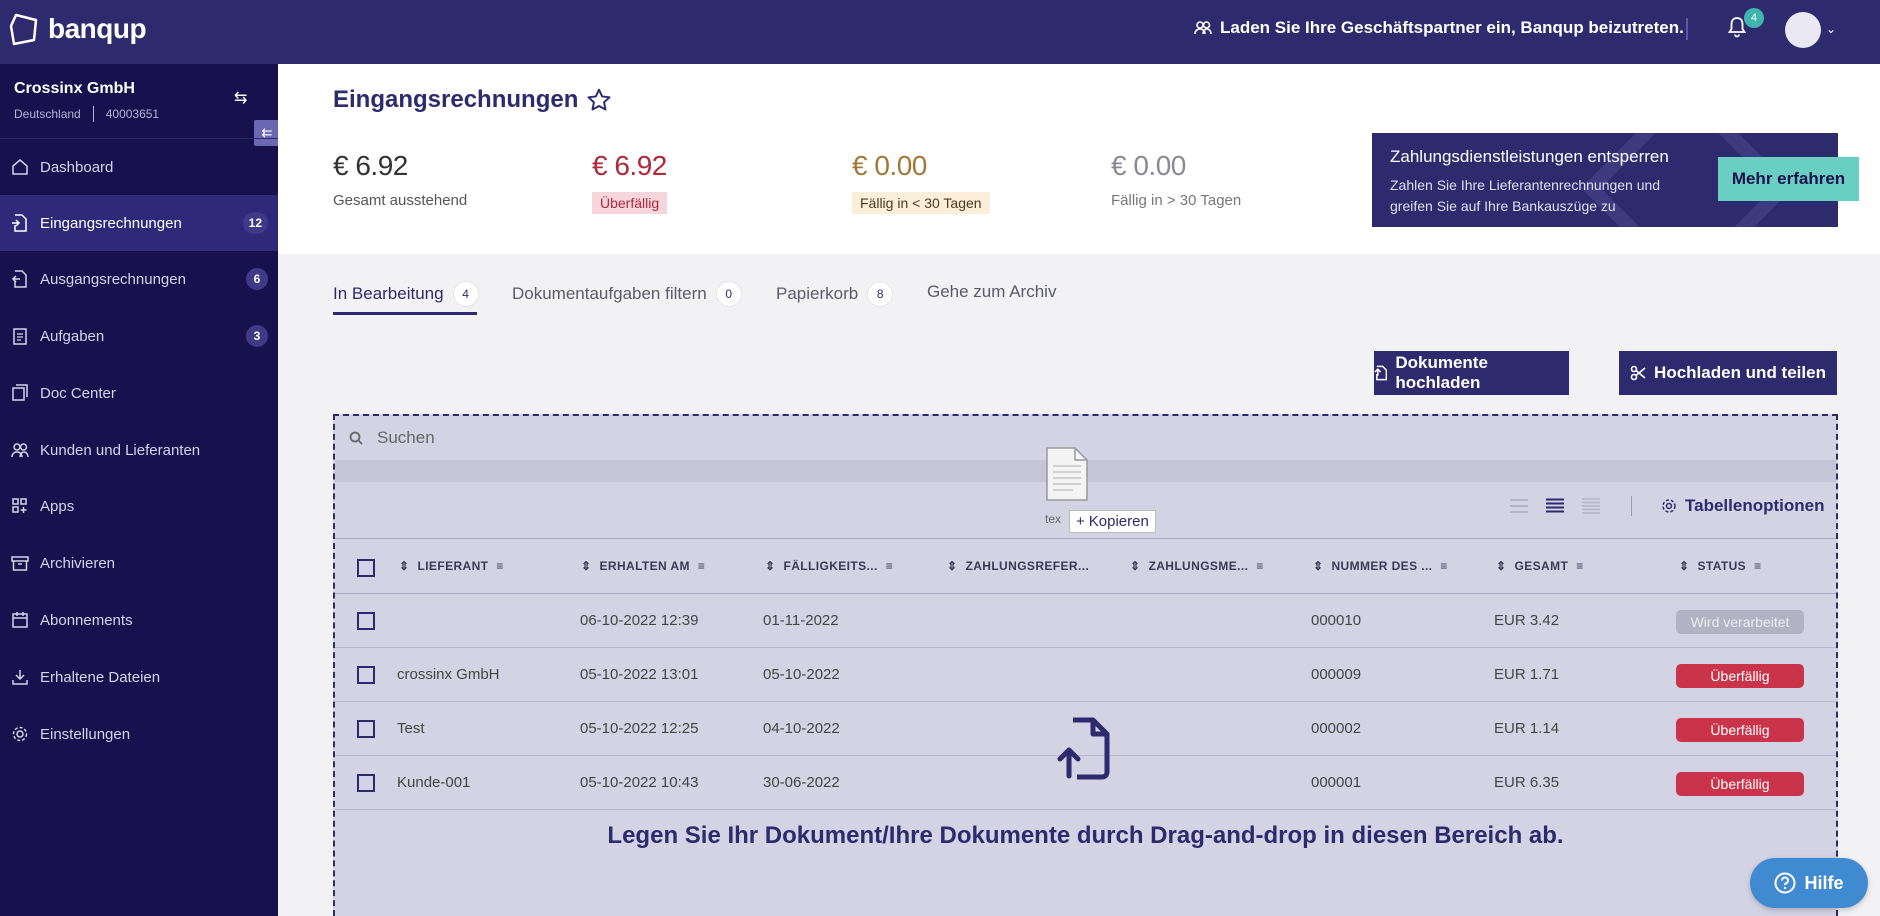  What do you see at coordinates (801, 728) in the screenshot?
I see `cell-due: 04-10-2022` at bounding box center [801, 728].